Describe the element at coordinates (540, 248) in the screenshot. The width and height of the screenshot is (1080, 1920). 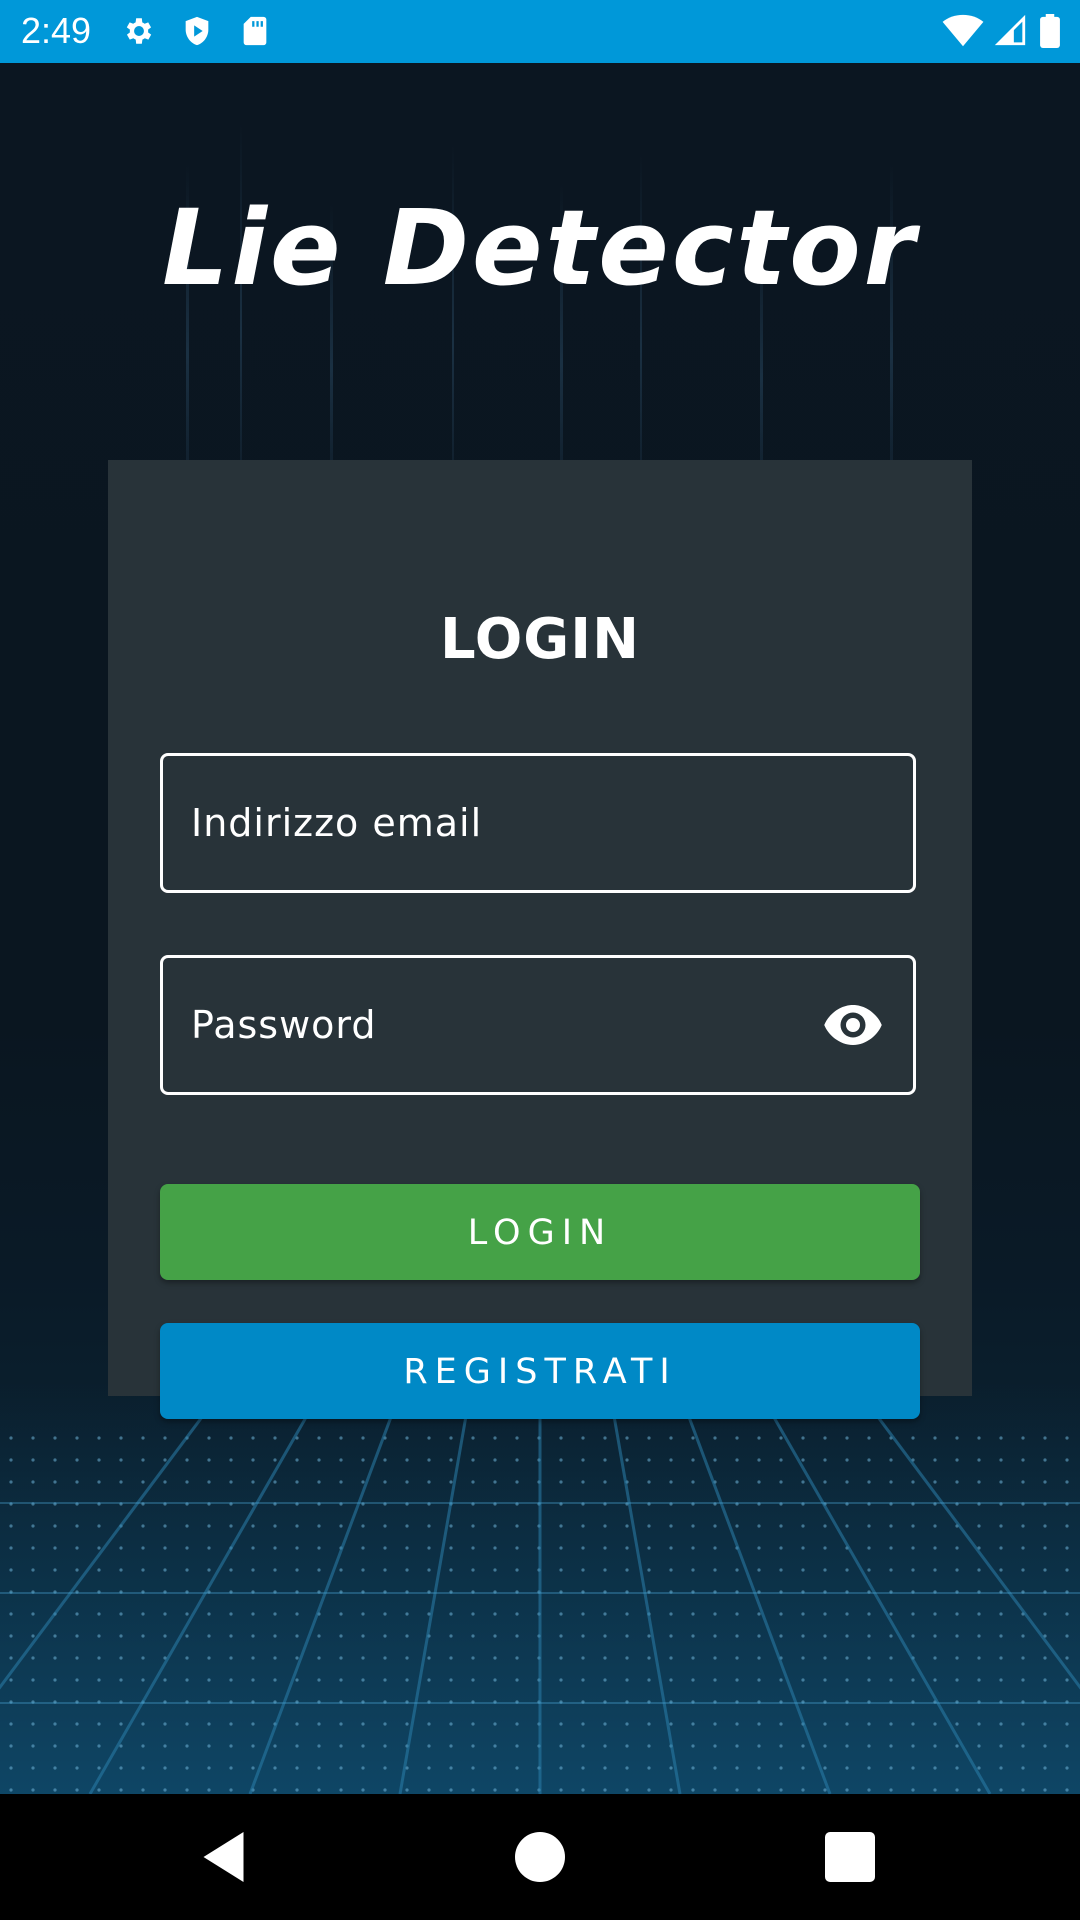
I see `app-title: Lie Detector` at that location.